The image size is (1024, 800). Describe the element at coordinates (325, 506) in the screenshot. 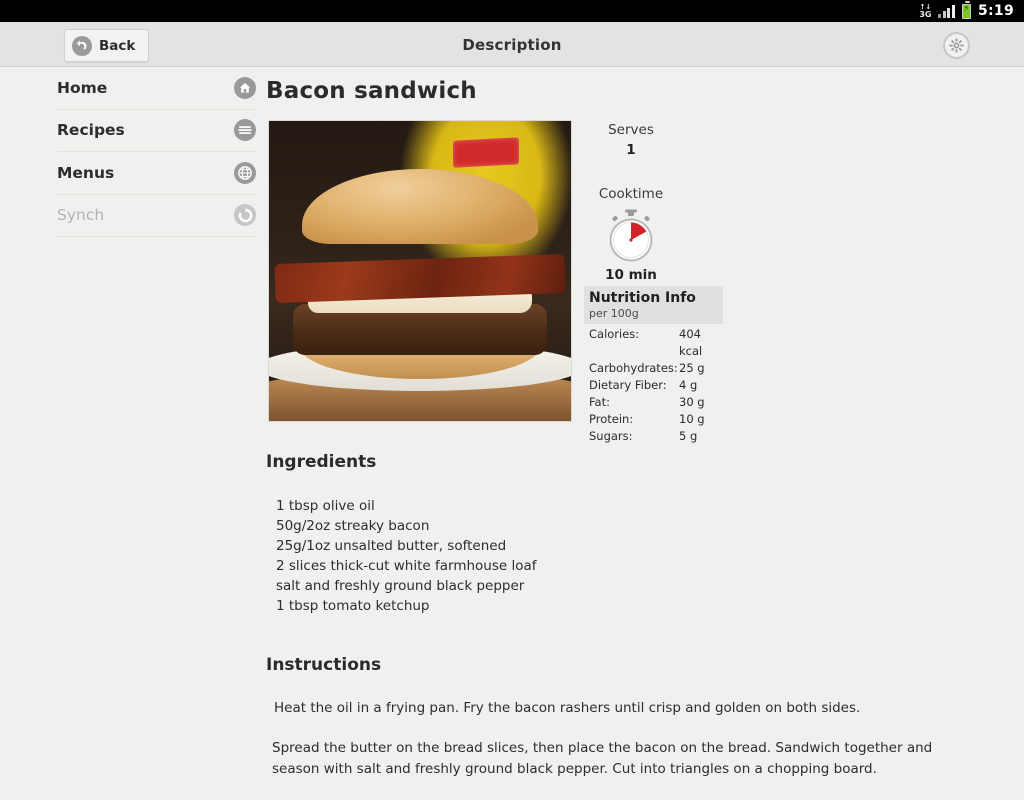

I see `list-item: 1 tbsp olive oil` at that location.